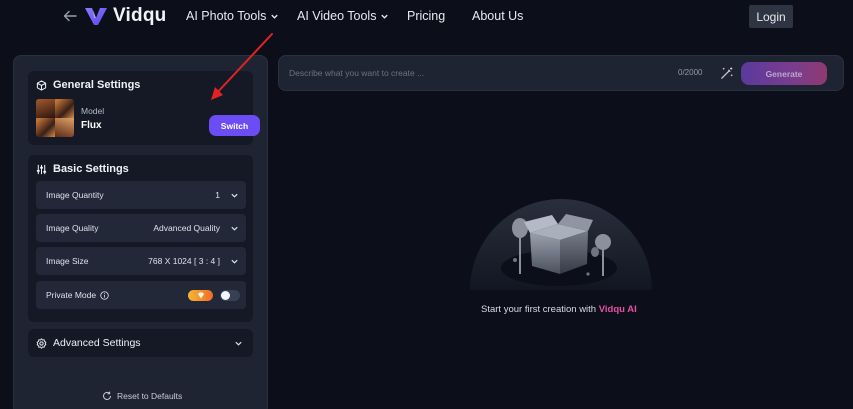 This screenshot has height=409, width=853. Describe the element at coordinates (41, 343) in the screenshot. I see `gear-icon` at that location.